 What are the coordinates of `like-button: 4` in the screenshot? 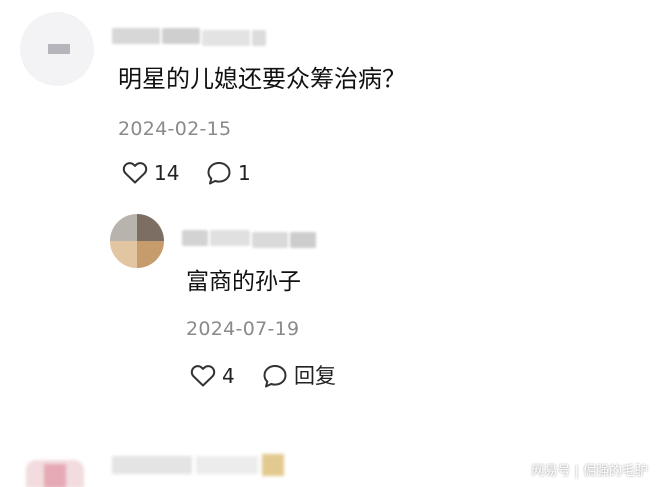 It's located at (212, 376).